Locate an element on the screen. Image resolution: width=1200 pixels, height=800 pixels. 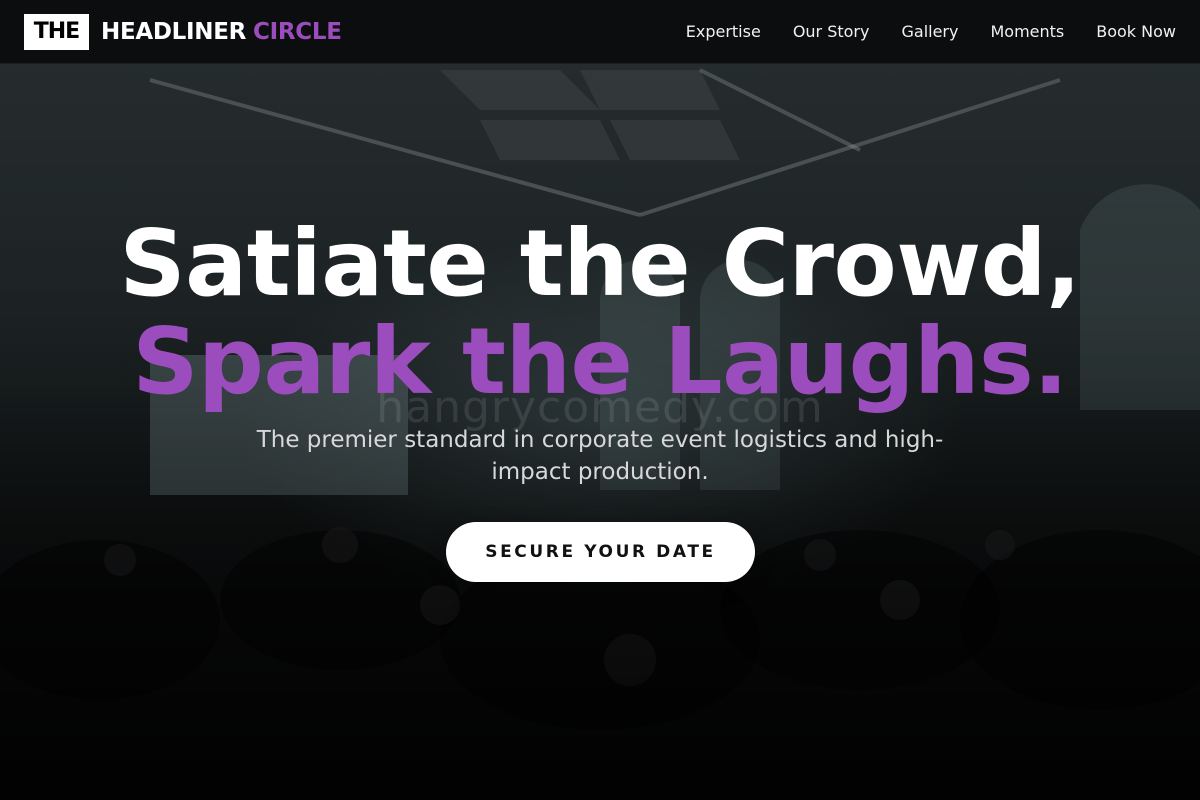
secure-your-date-button: SECURE YOUR DATE is located at coordinates (600, 552).